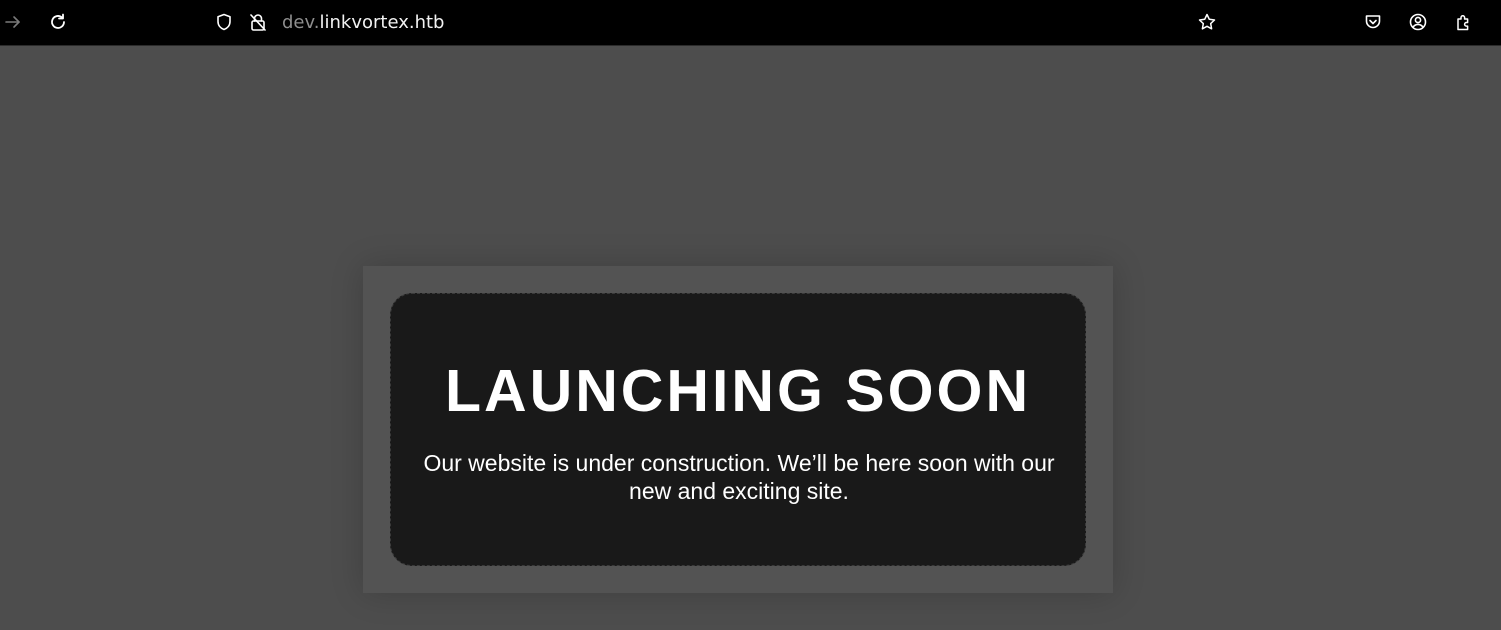 The height and width of the screenshot is (630, 1501). Describe the element at coordinates (1207, 22) in the screenshot. I see `star-icon` at that location.